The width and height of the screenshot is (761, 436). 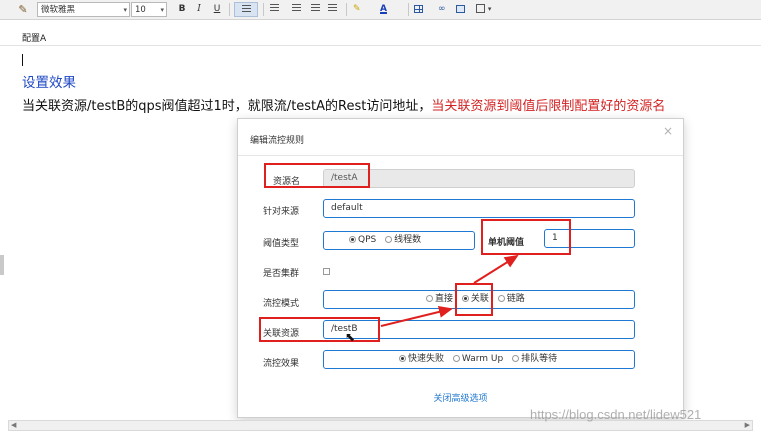 What do you see at coordinates (426, 359) in the screenshot?
I see `fast-fail-label: 快速失败` at bounding box center [426, 359].